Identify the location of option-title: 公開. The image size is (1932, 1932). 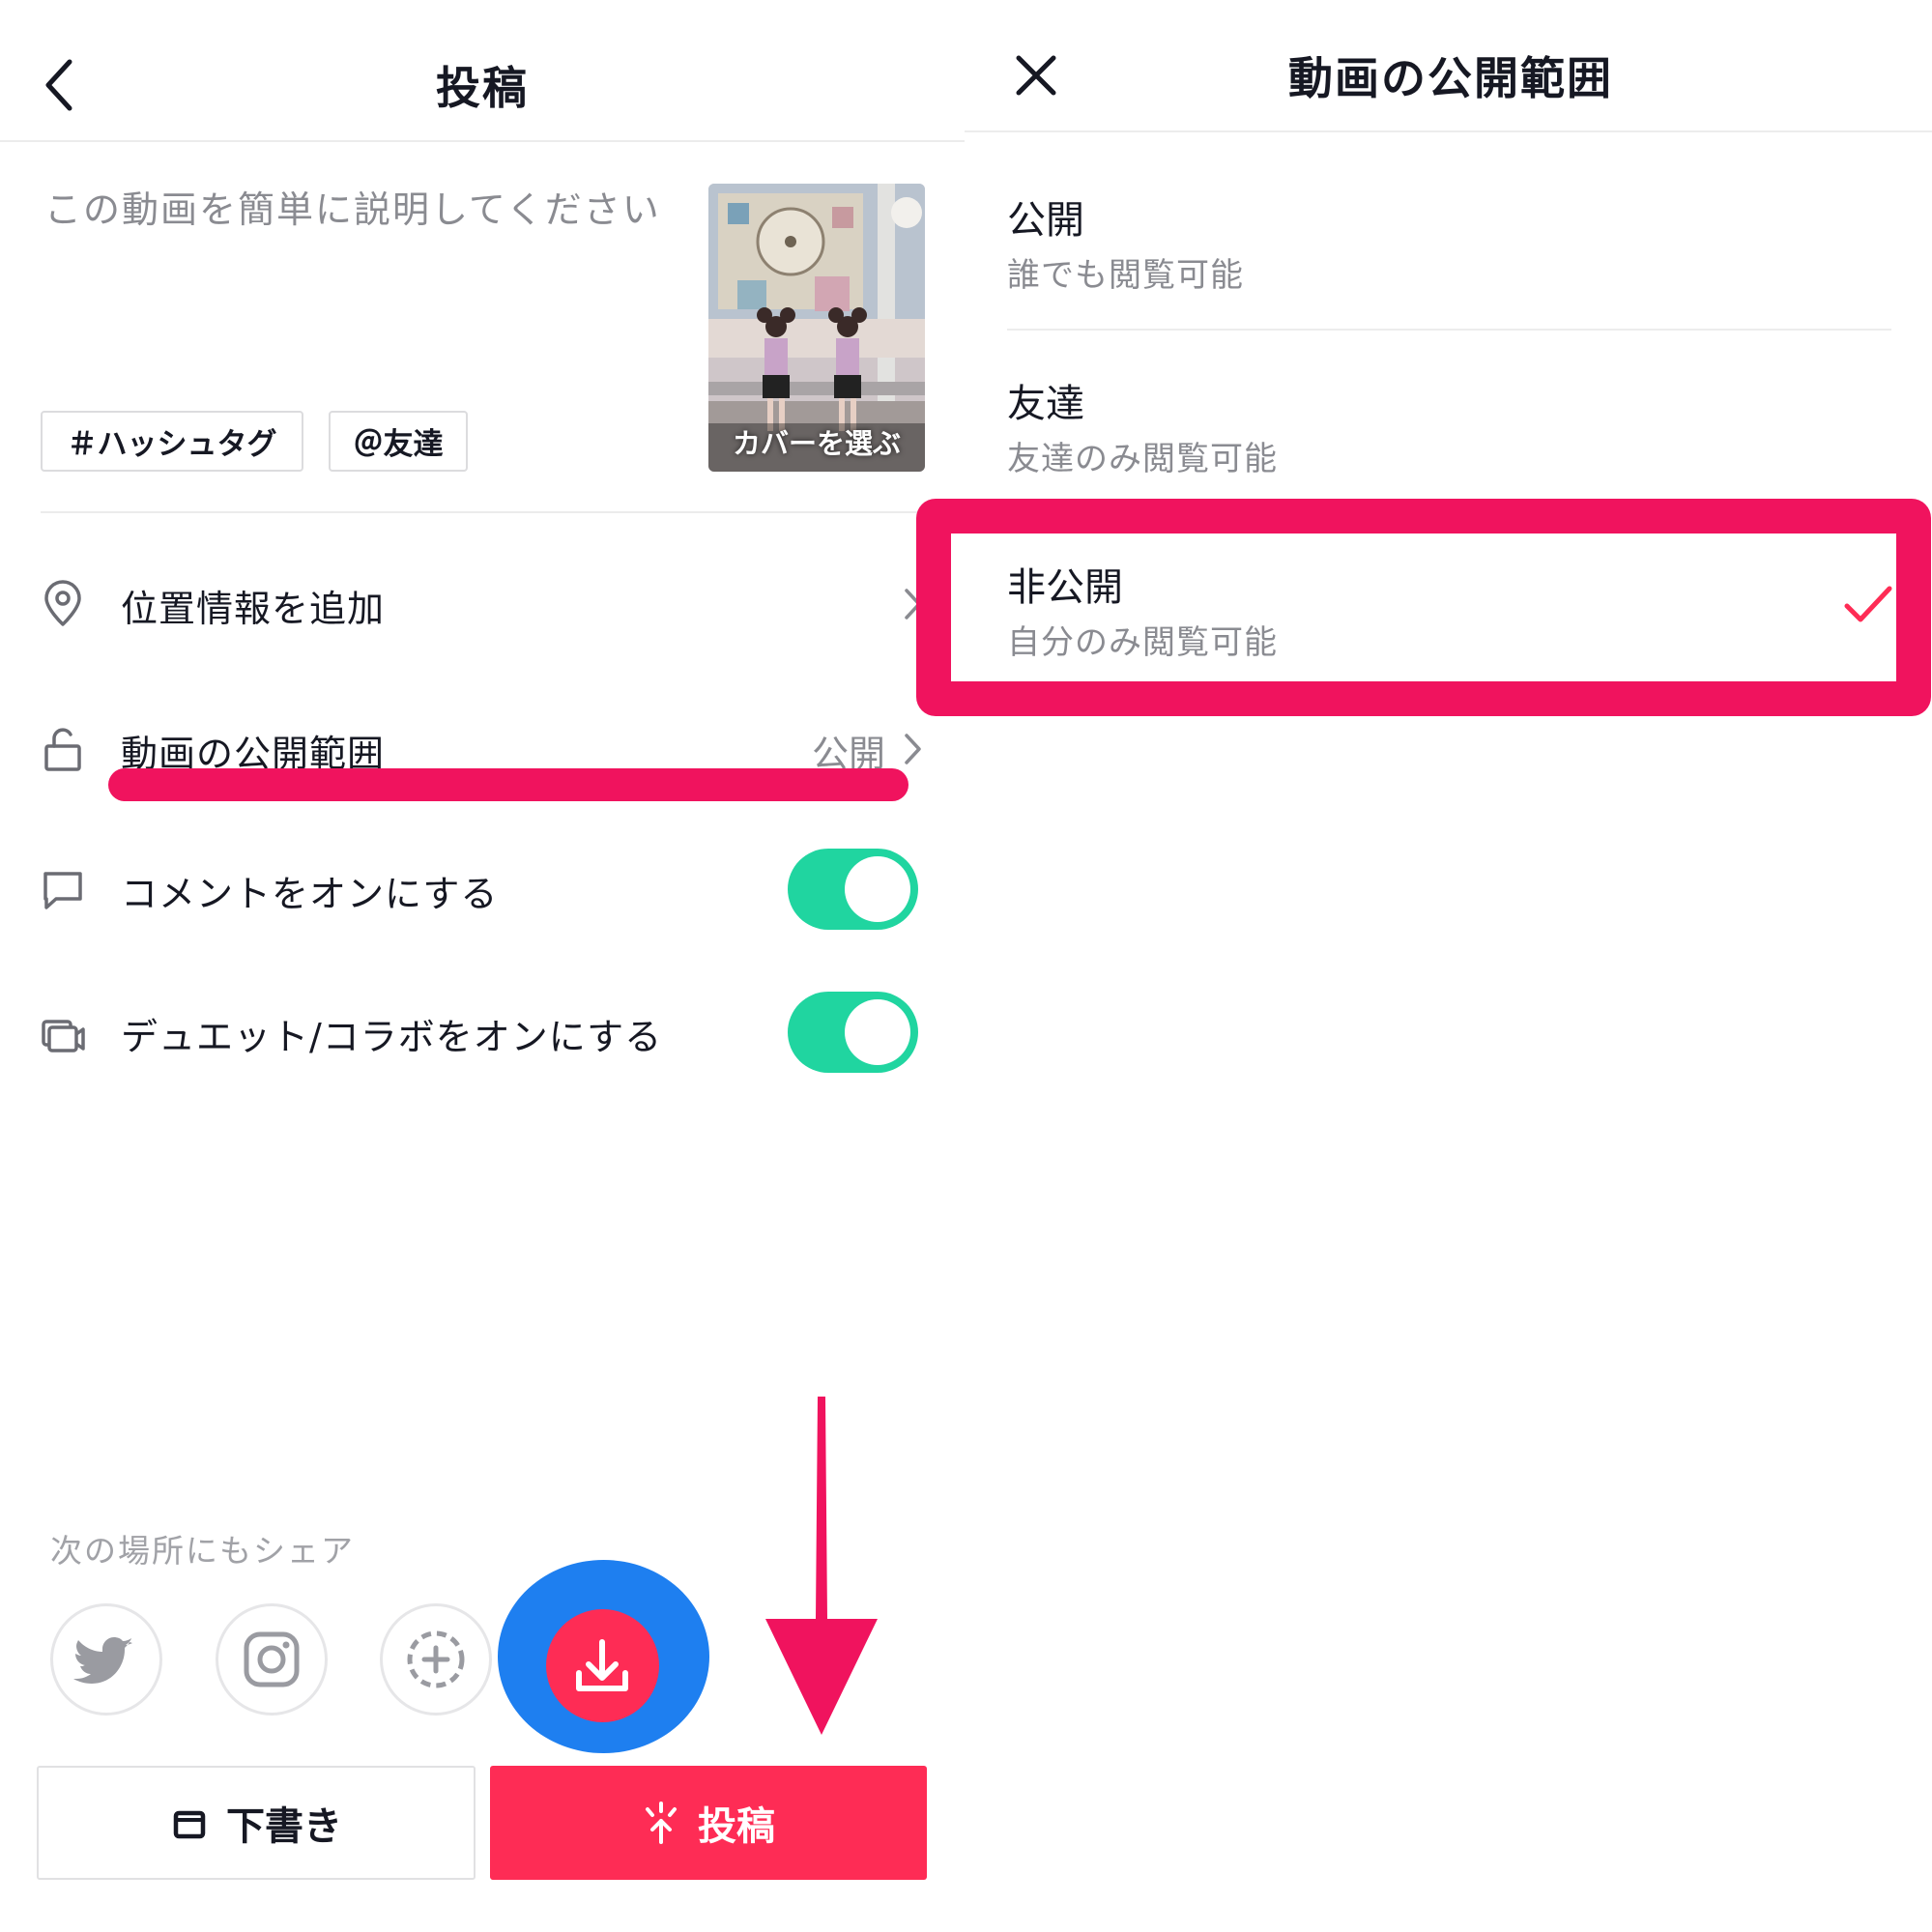
(1045, 220).